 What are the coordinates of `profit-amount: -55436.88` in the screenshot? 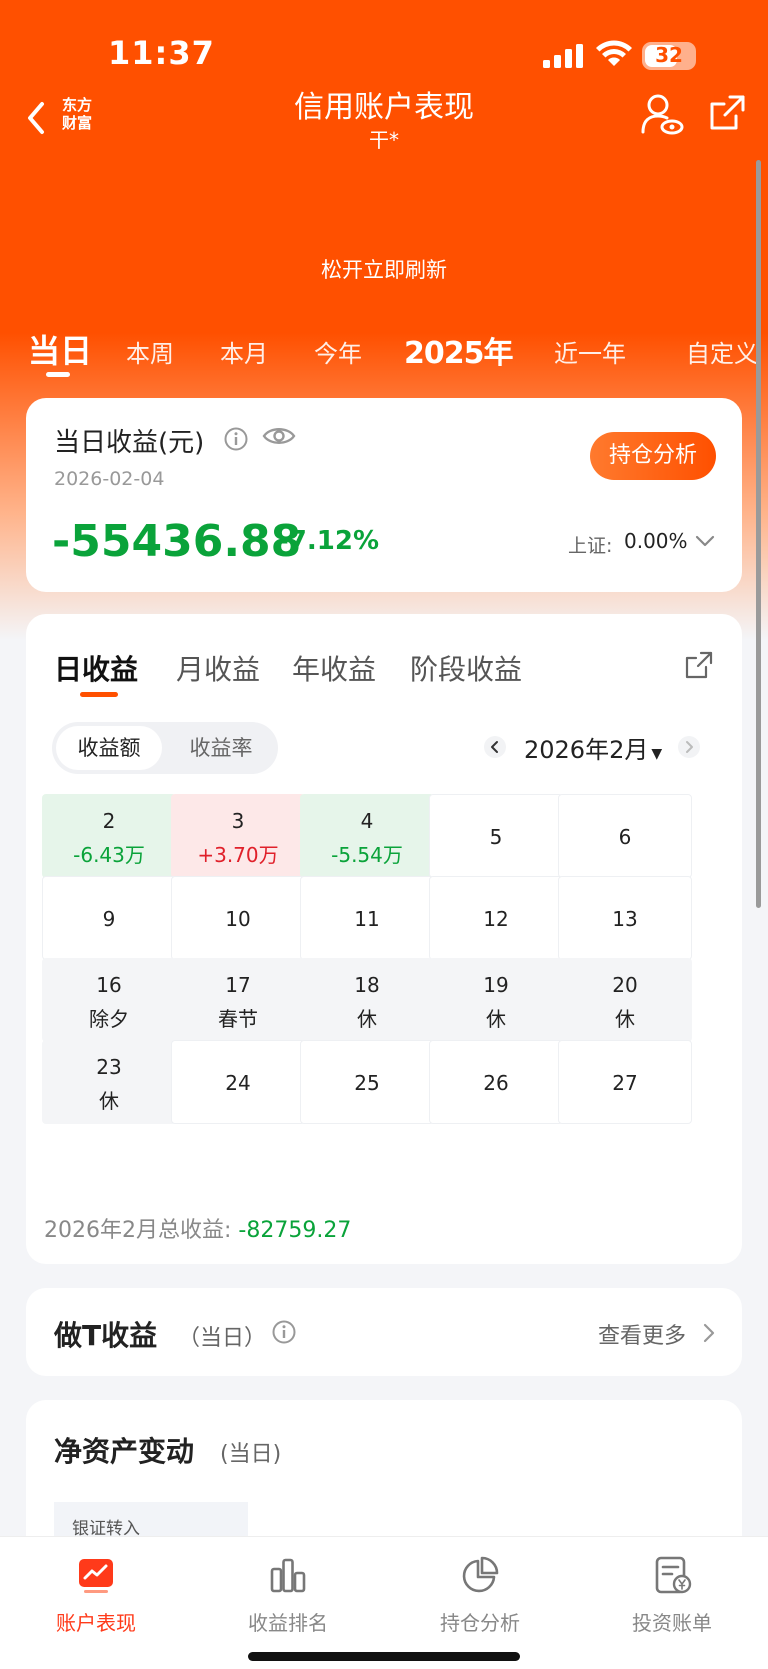 It's located at (177, 541).